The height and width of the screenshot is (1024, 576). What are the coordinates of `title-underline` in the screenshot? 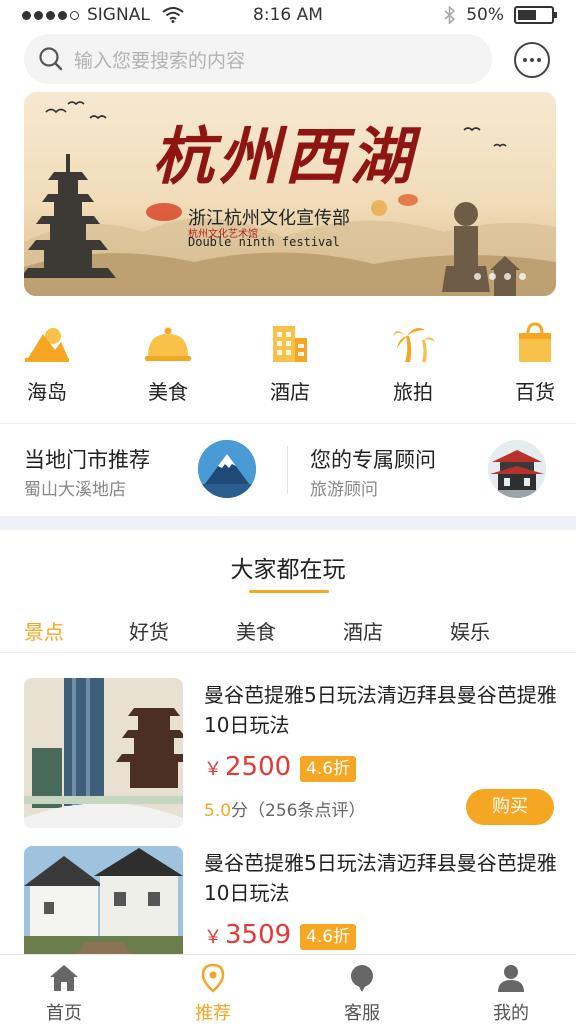 It's located at (289, 591).